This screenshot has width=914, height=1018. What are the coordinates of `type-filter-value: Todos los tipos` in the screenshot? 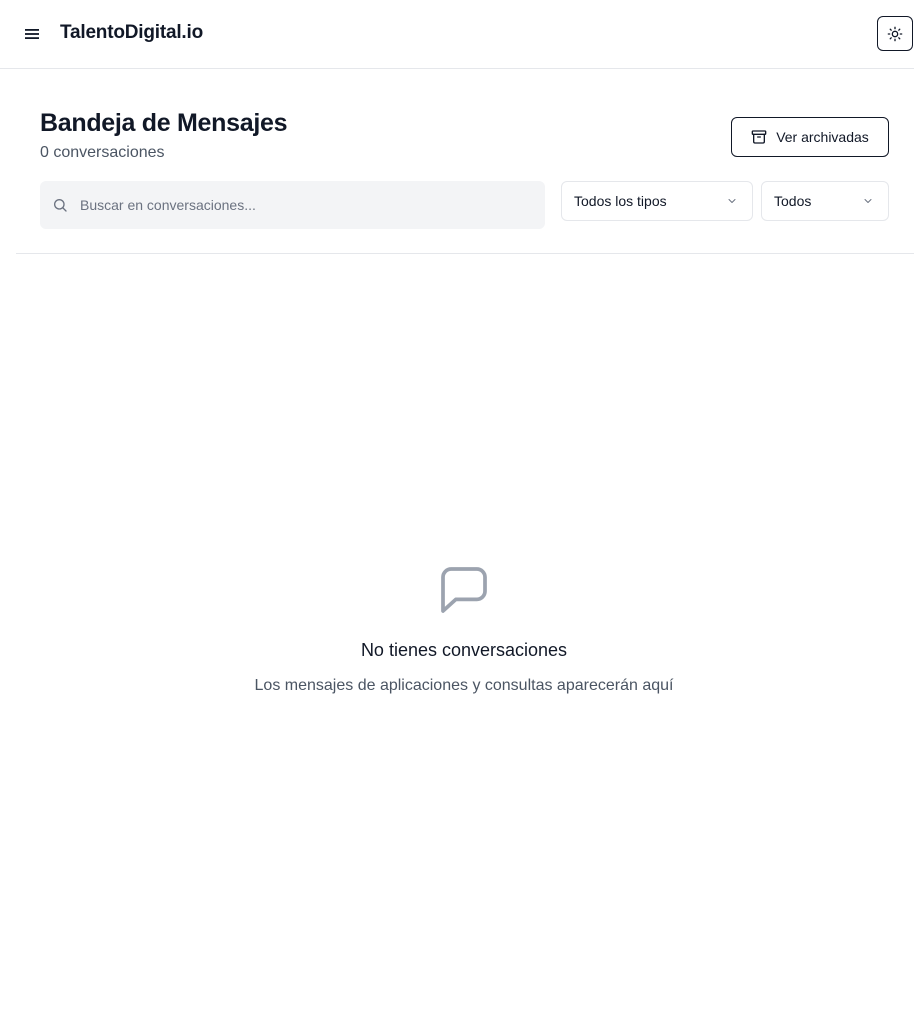 It's located at (620, 201).